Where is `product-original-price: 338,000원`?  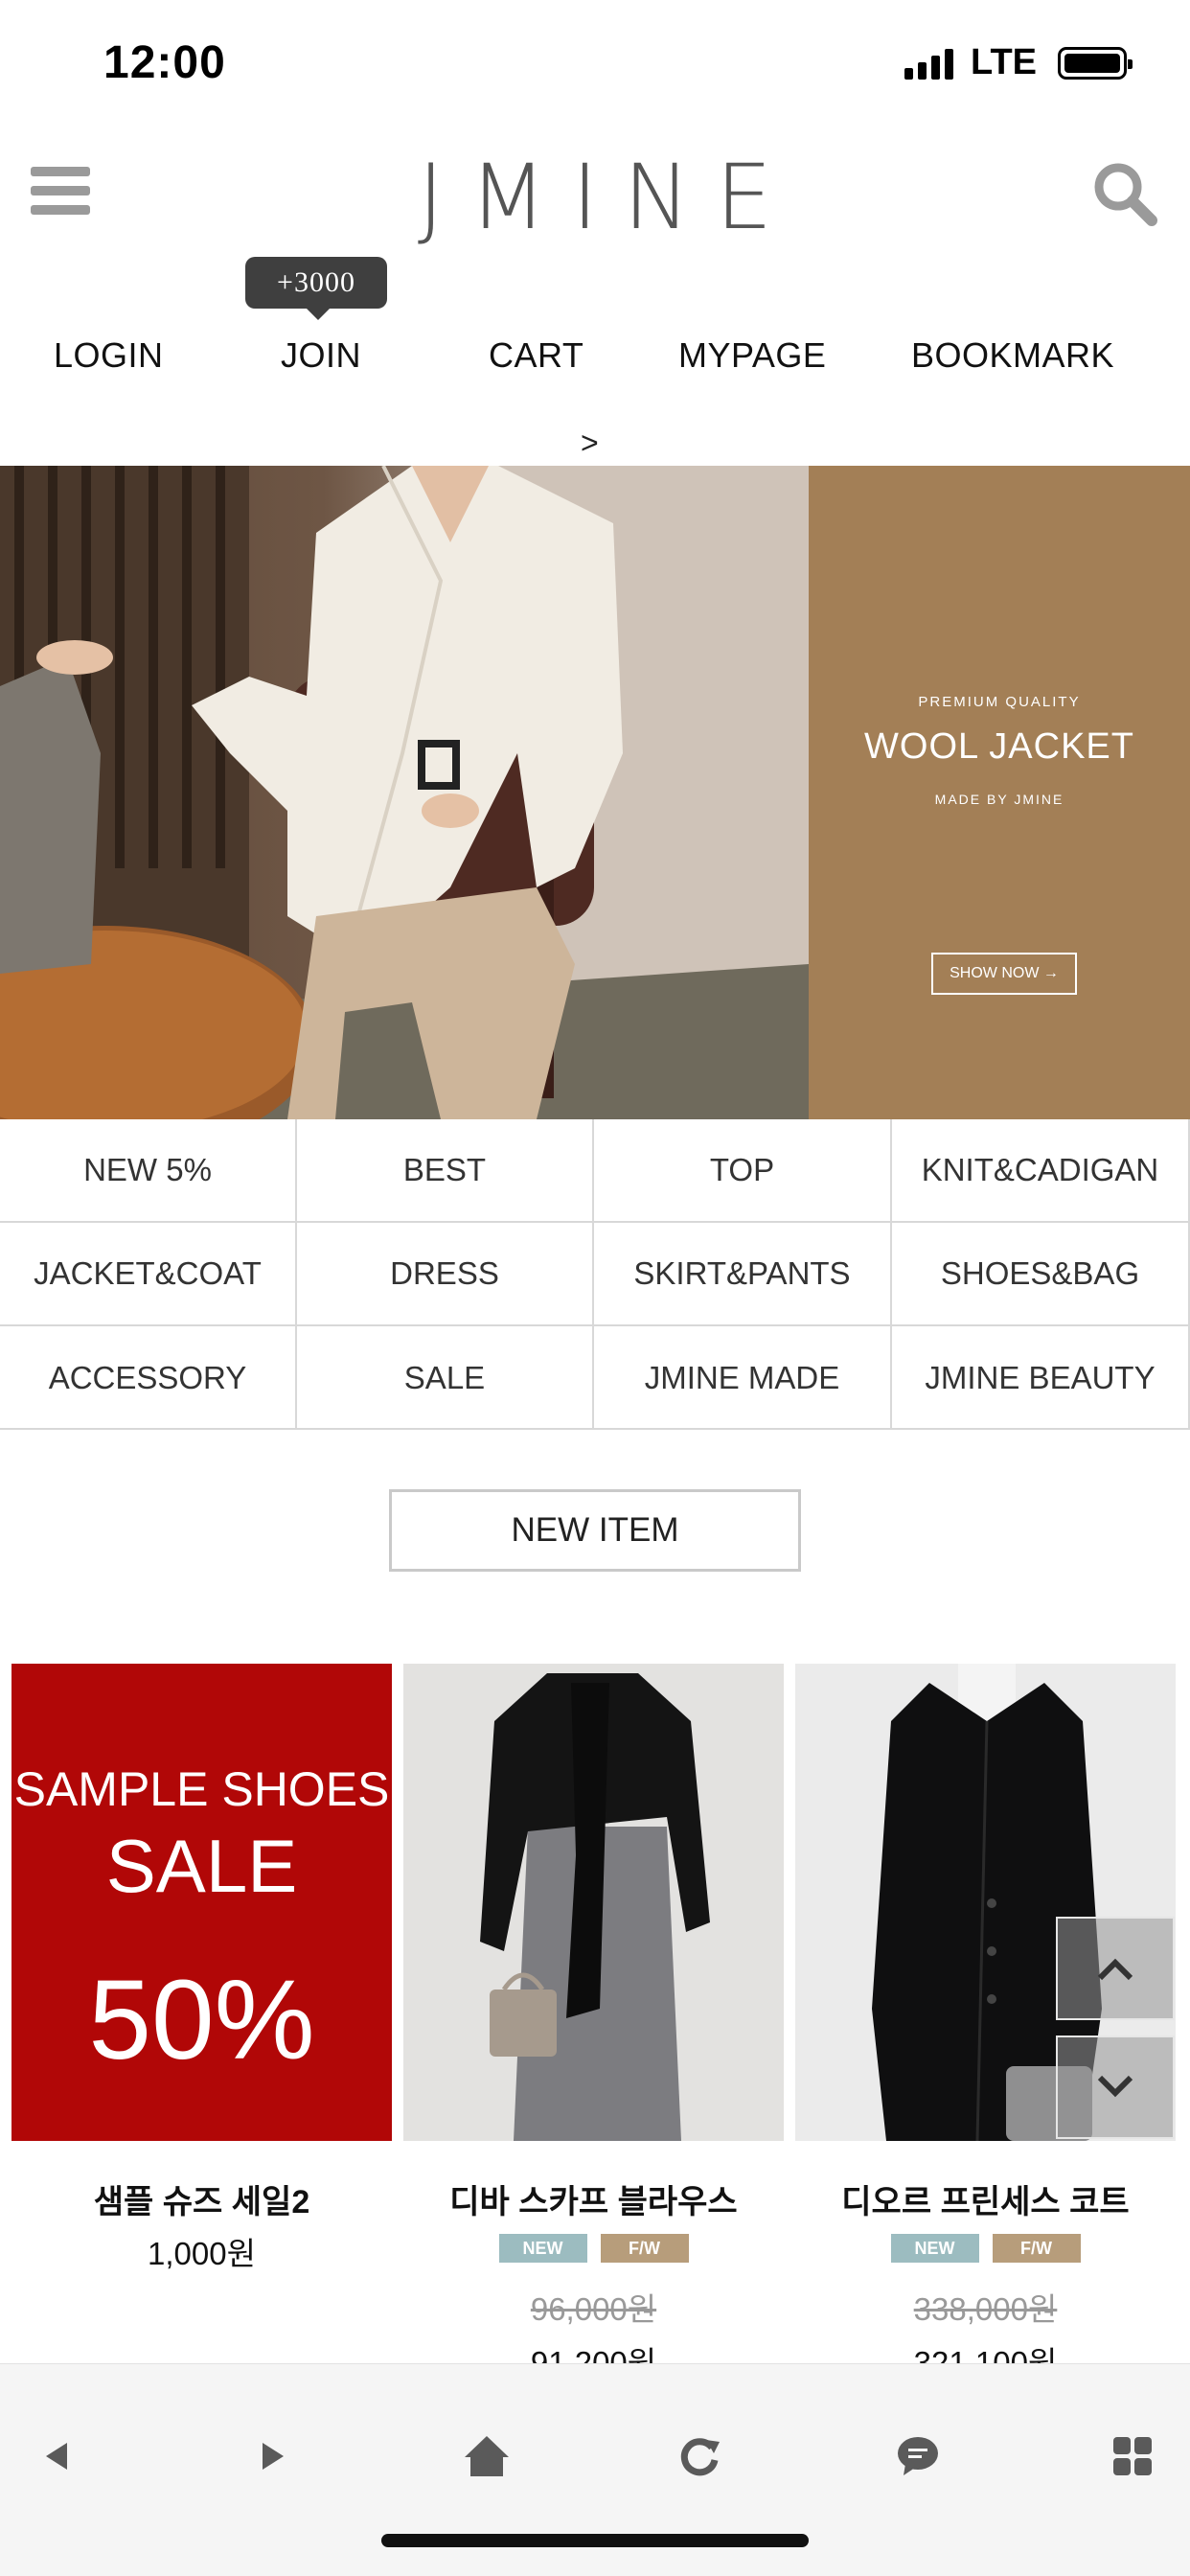
product-original-price: 338,000원 is located at coordinates (985, 2309).